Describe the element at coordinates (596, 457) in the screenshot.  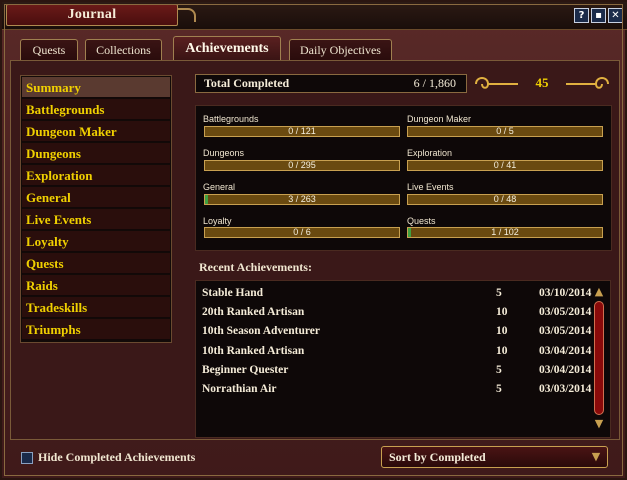
I see `chevron-down-icon: ▼` at that location.